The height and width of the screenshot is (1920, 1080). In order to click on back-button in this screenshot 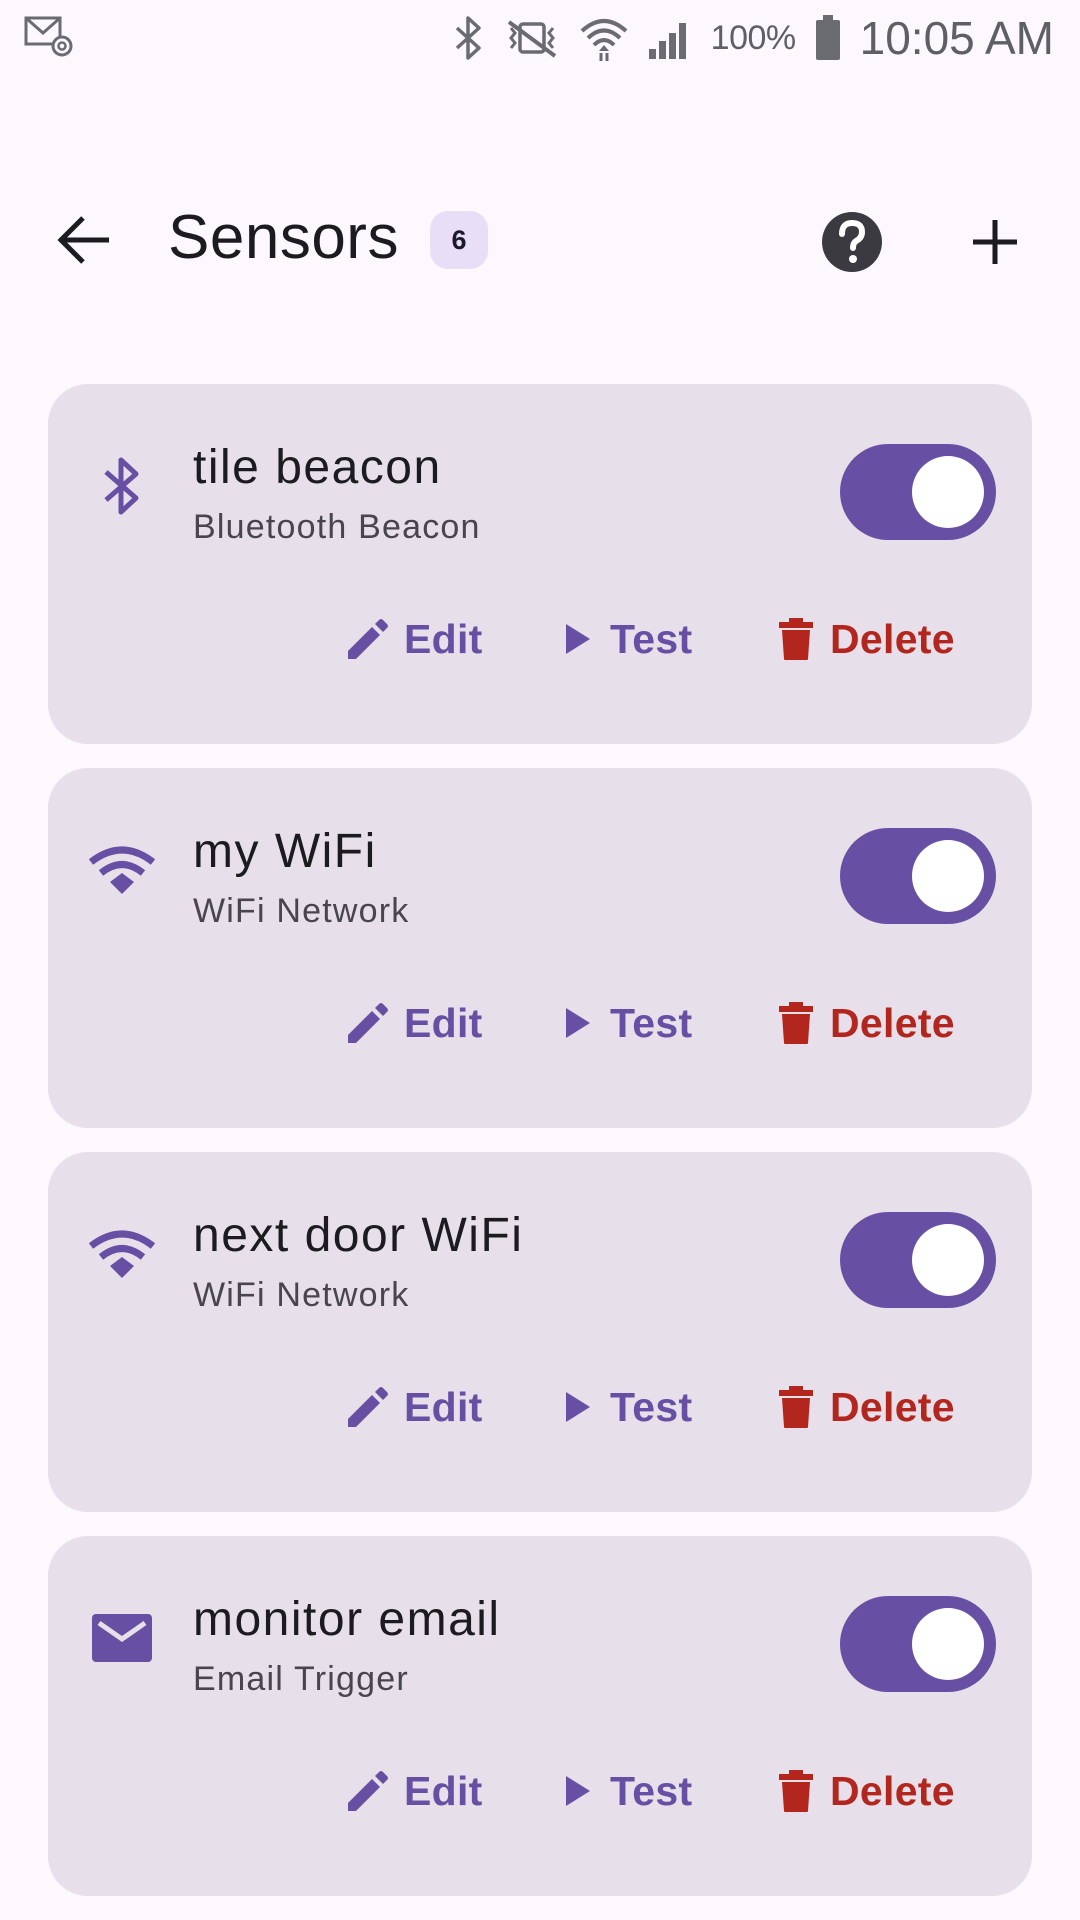, I will do `click(85, 242)`.